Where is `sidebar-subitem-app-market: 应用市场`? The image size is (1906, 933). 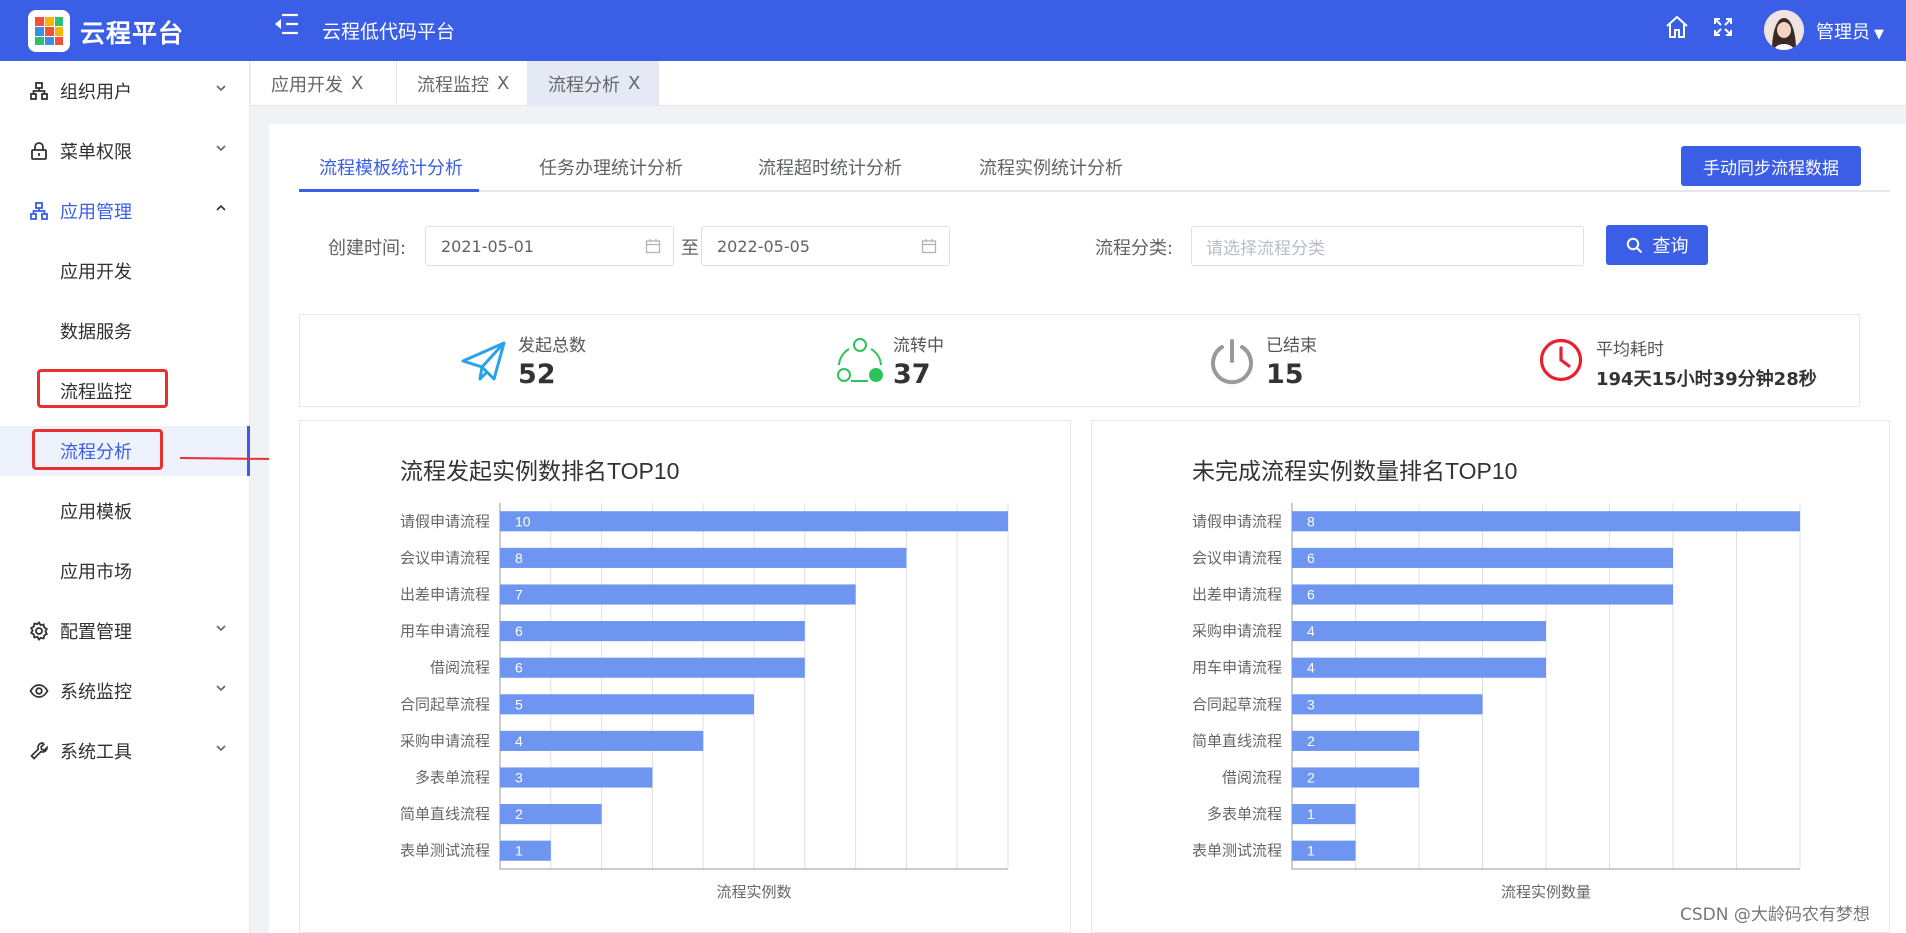
sidebar-subitem-app-market: 应用市场 is located at coordinates (125, 571).